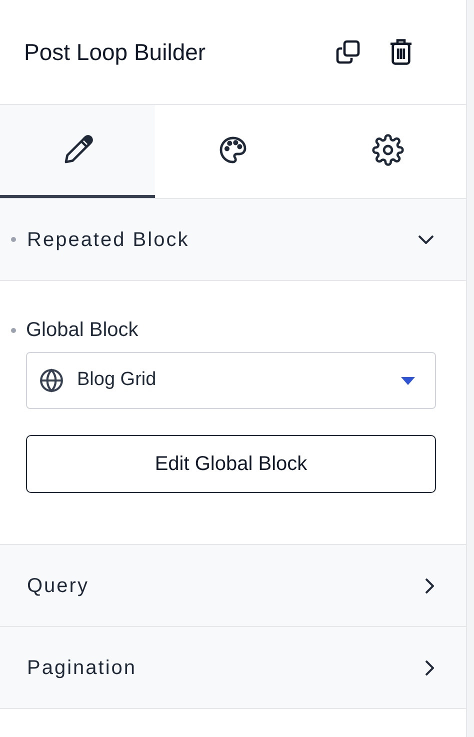 Image resolution: width=474 pixels, height=737 pixels. I want to click on field-label: Global Block, so click(82, 330).